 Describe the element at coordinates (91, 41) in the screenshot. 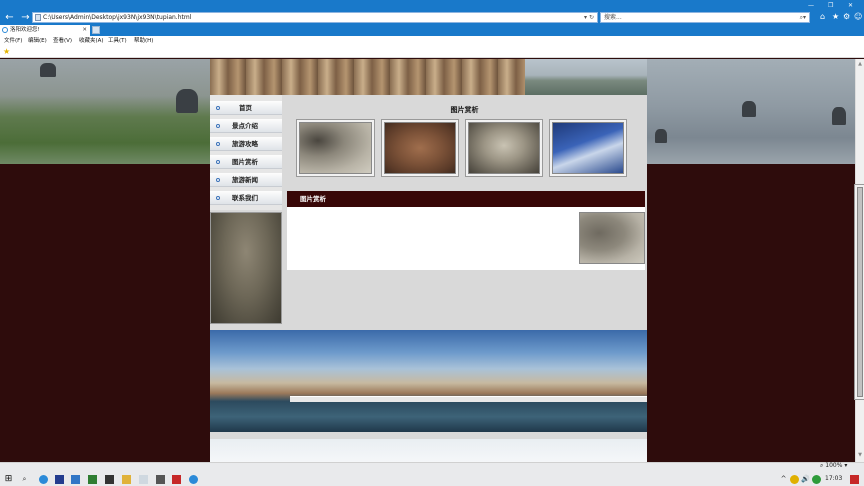

I see `menu-favorites: 收藏夹(A)` at that location.